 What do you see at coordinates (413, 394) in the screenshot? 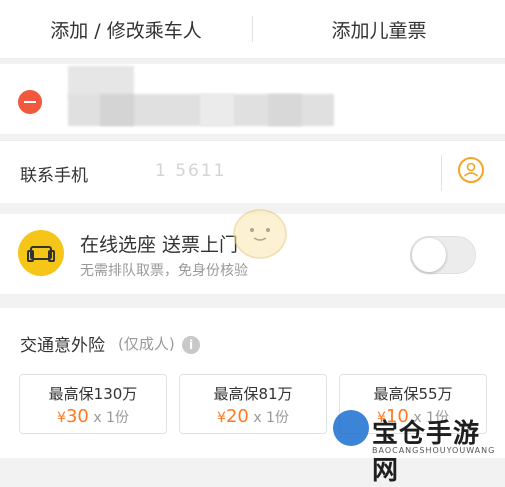
I see `insurance-plan-title: 最高保55万` at bounding box center [413, 394].